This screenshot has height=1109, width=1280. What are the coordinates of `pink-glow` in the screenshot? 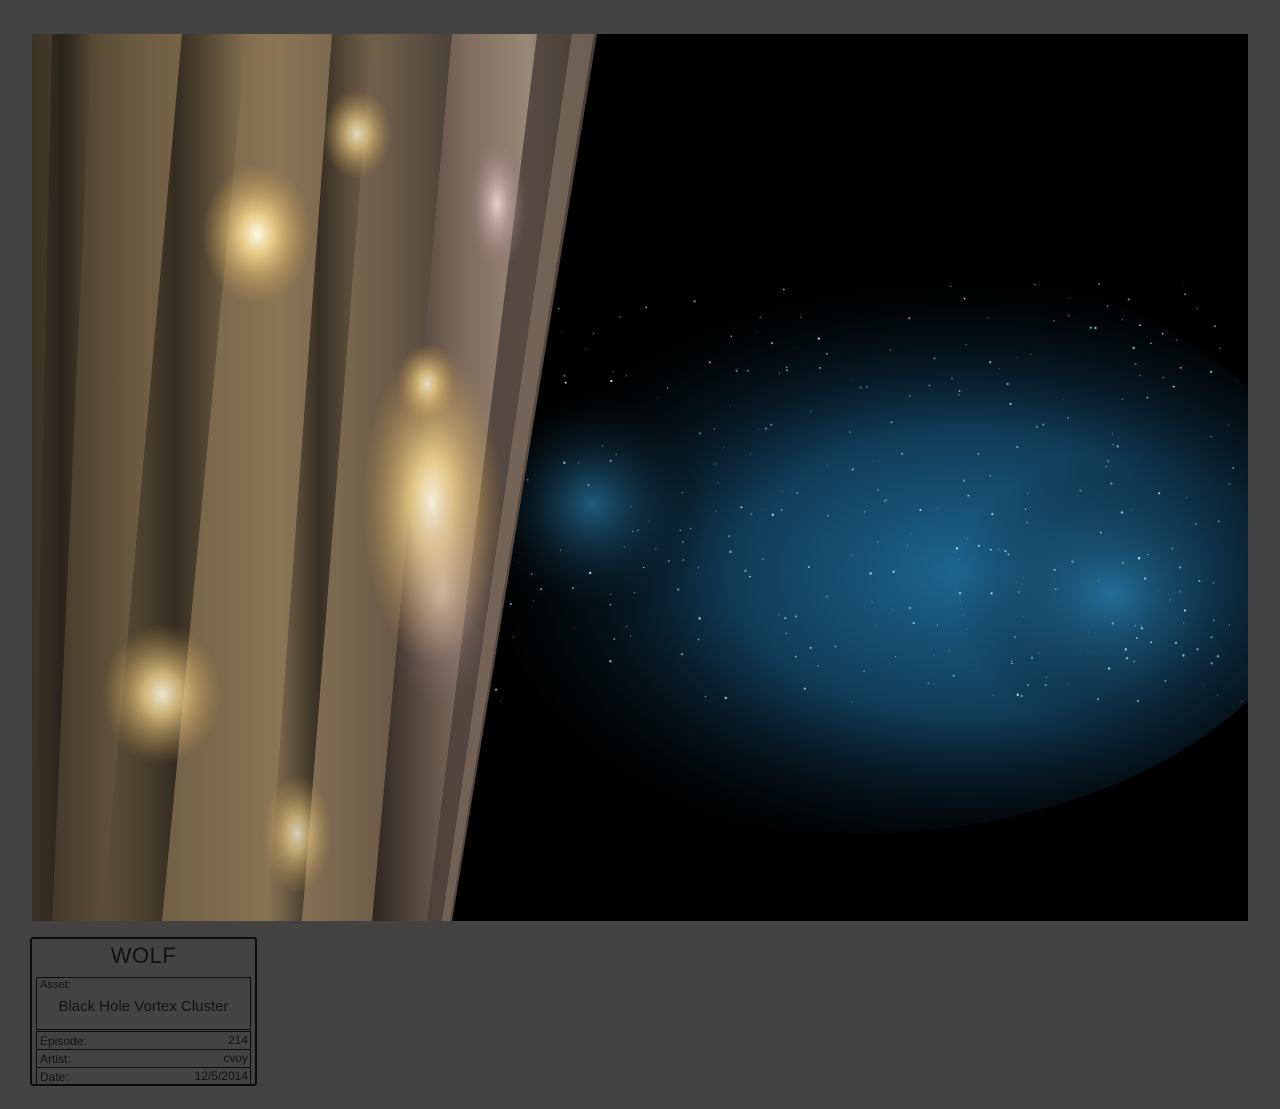 It's located at (497, 204).